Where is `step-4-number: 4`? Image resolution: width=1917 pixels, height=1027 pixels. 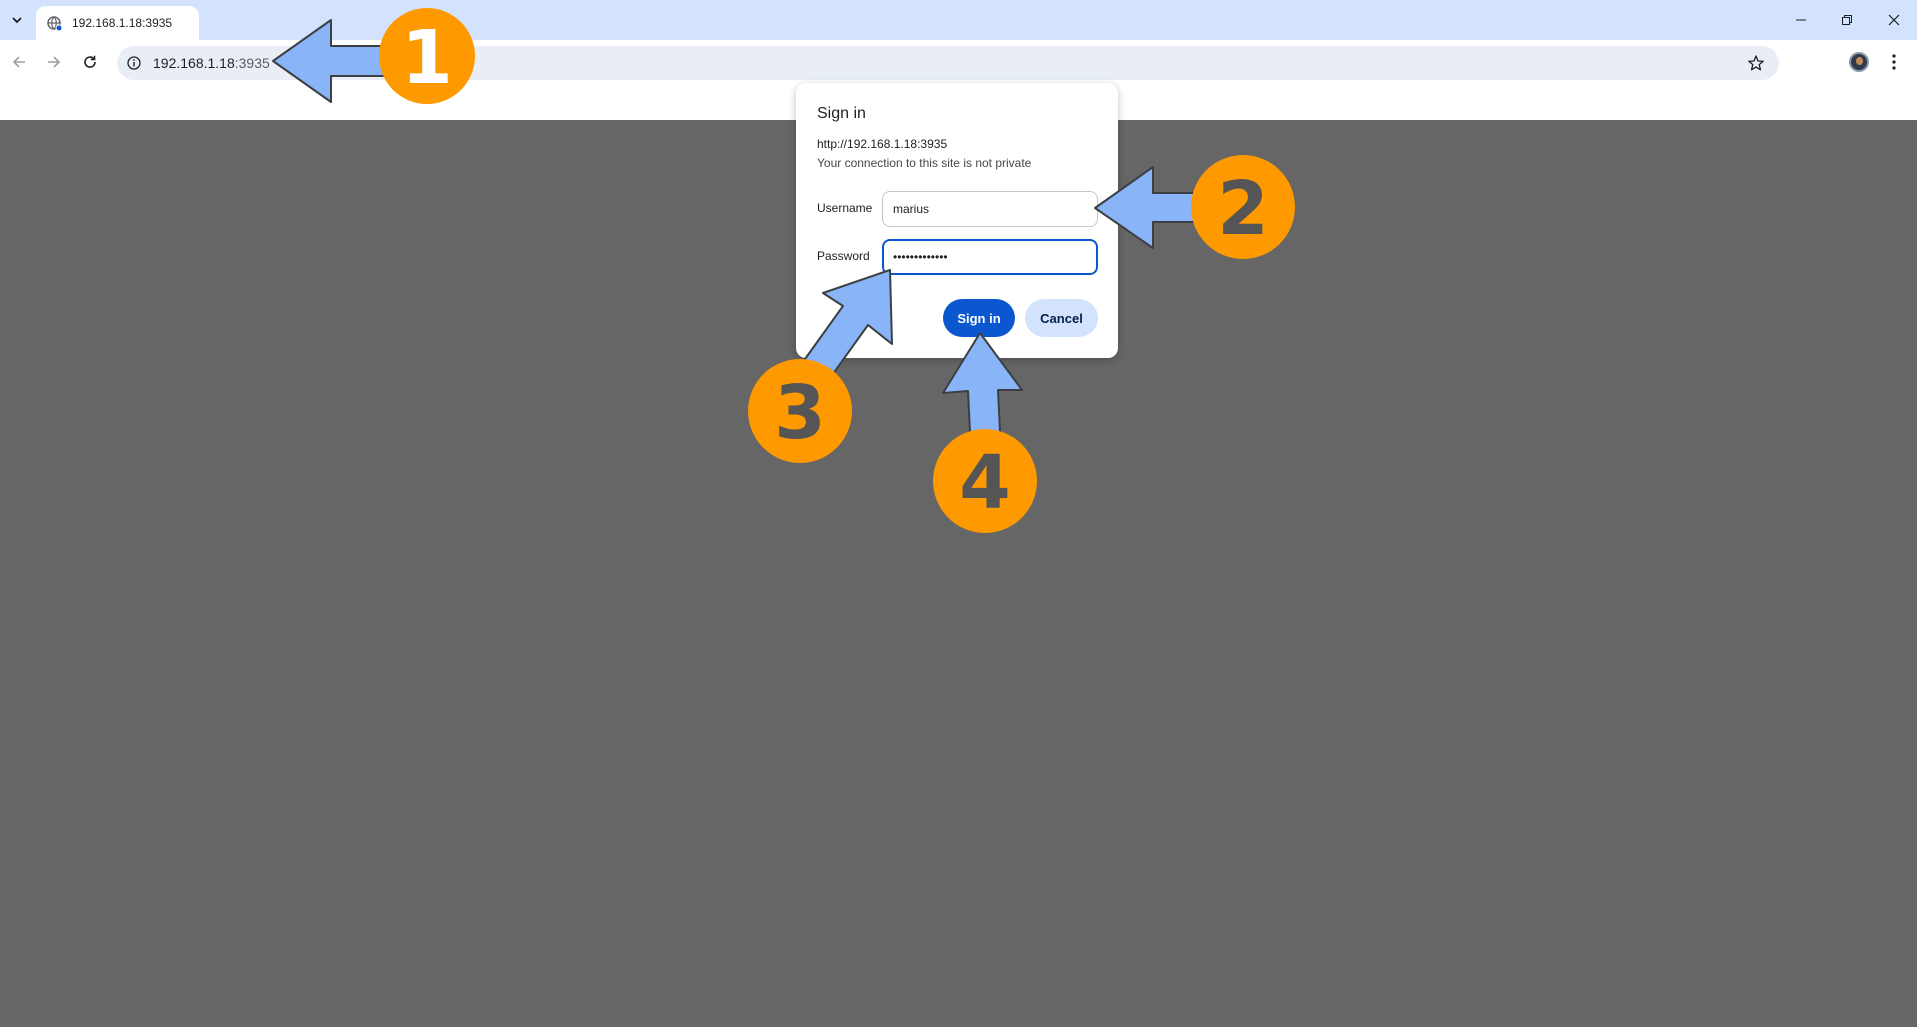
step-4-number: 4 is located at coordinates (985, 483).